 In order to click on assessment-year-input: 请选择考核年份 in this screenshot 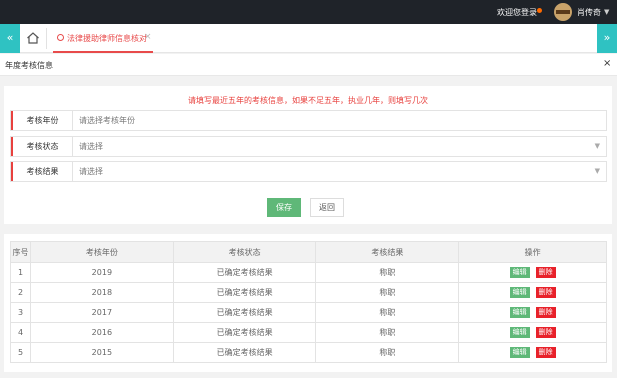, I will do `click(107, 120)`.